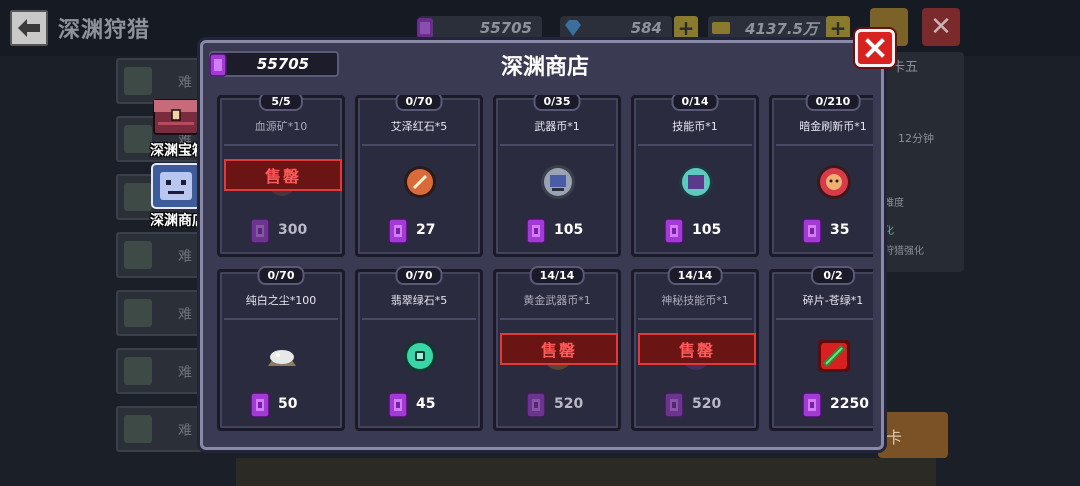 The width and height of the screenshot is (1080, 486). What do you see at coordinates (281, 126) in the screenshot?
I see `item-name: 血源矿*10` at bounding box center [281, 126].